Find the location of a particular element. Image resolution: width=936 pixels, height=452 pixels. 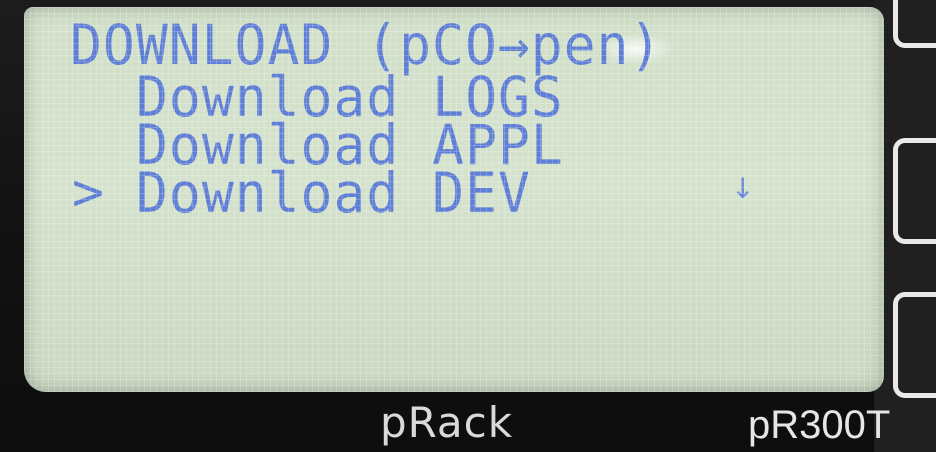

model-label: pR300T is located at coordinates (819, 425).